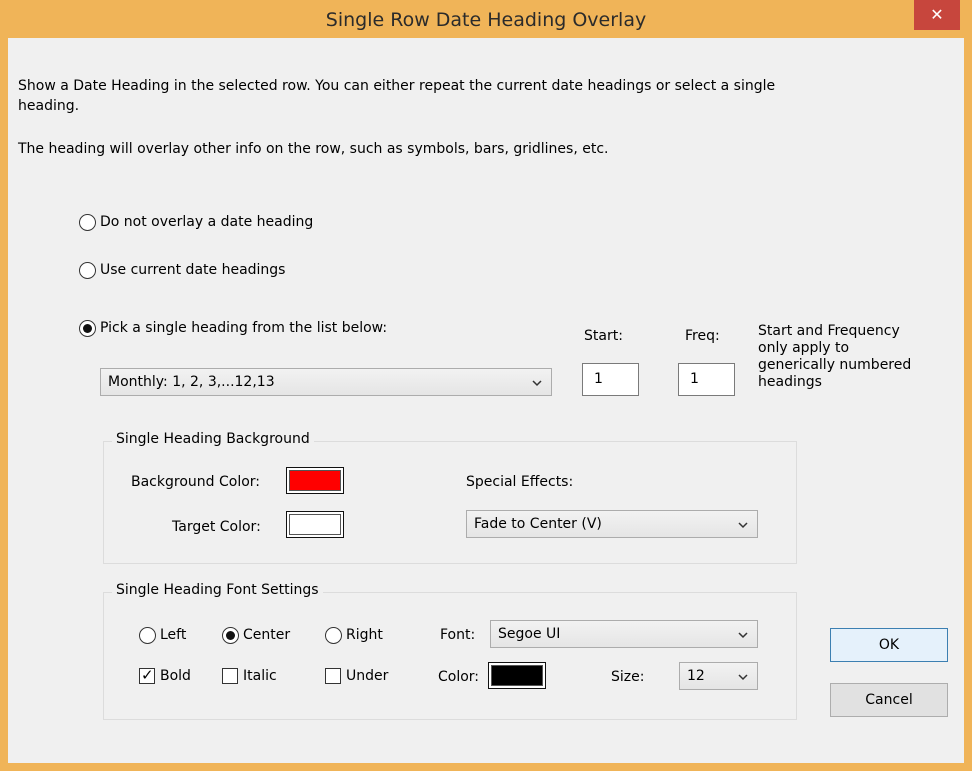  What do you see at coordinates (450, 502) in the screenshot?
I see `background-groupbox` at bounding box center [450, 502].